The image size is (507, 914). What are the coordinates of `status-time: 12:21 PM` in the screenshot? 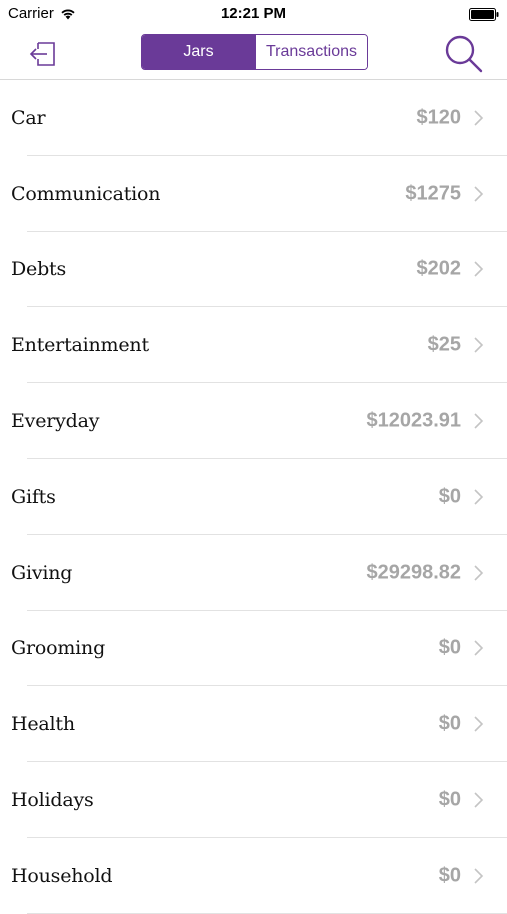 It's located at (253, 13).